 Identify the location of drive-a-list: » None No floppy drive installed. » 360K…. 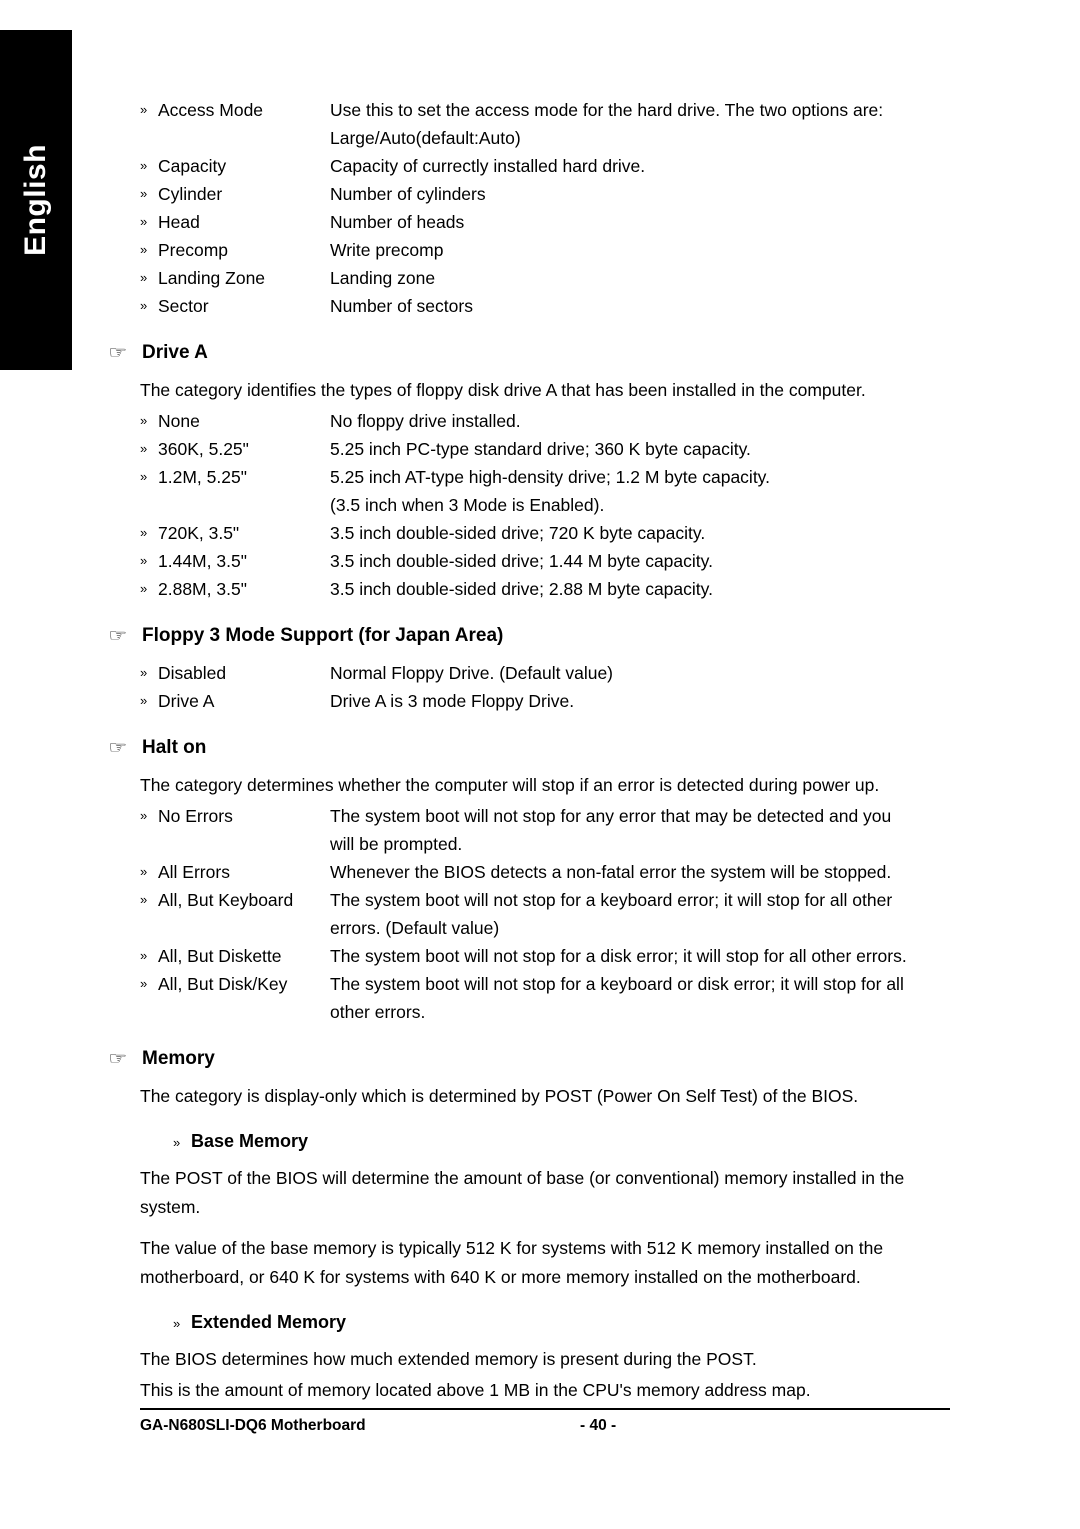
(555, 505).